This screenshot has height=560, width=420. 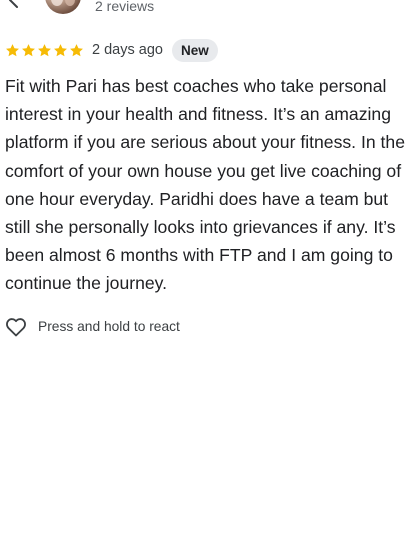 I want to click on avatar, so click(x=63, y=7).